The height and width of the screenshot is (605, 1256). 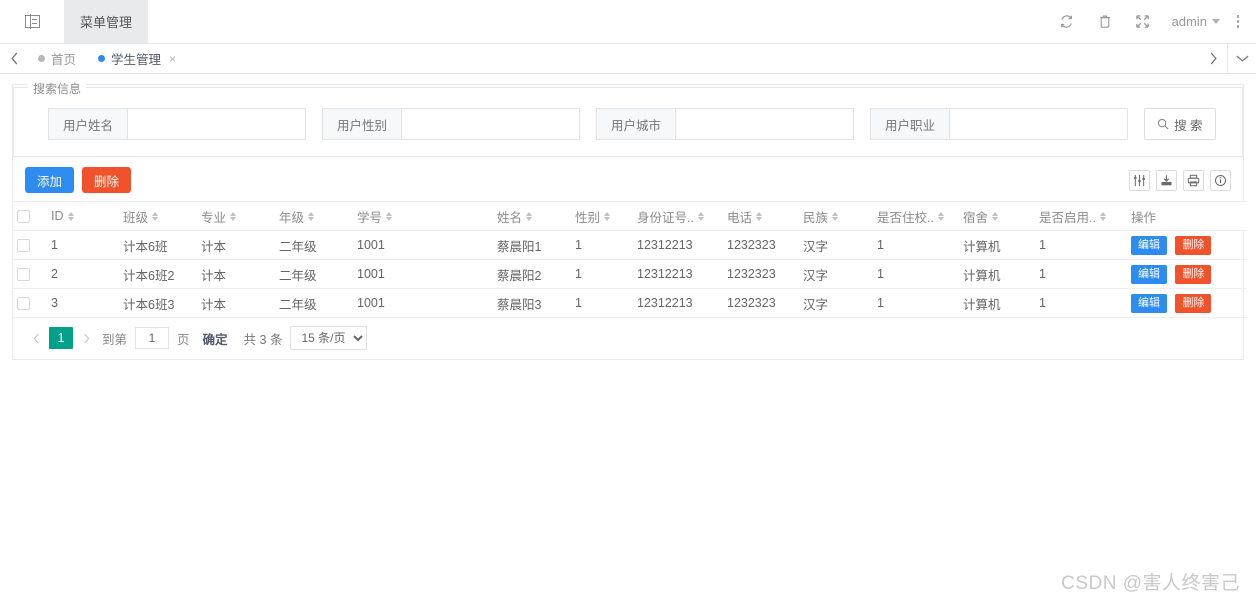 I want to click on column-header-enabled: 是否启用.., so click(x=1081, y=216).